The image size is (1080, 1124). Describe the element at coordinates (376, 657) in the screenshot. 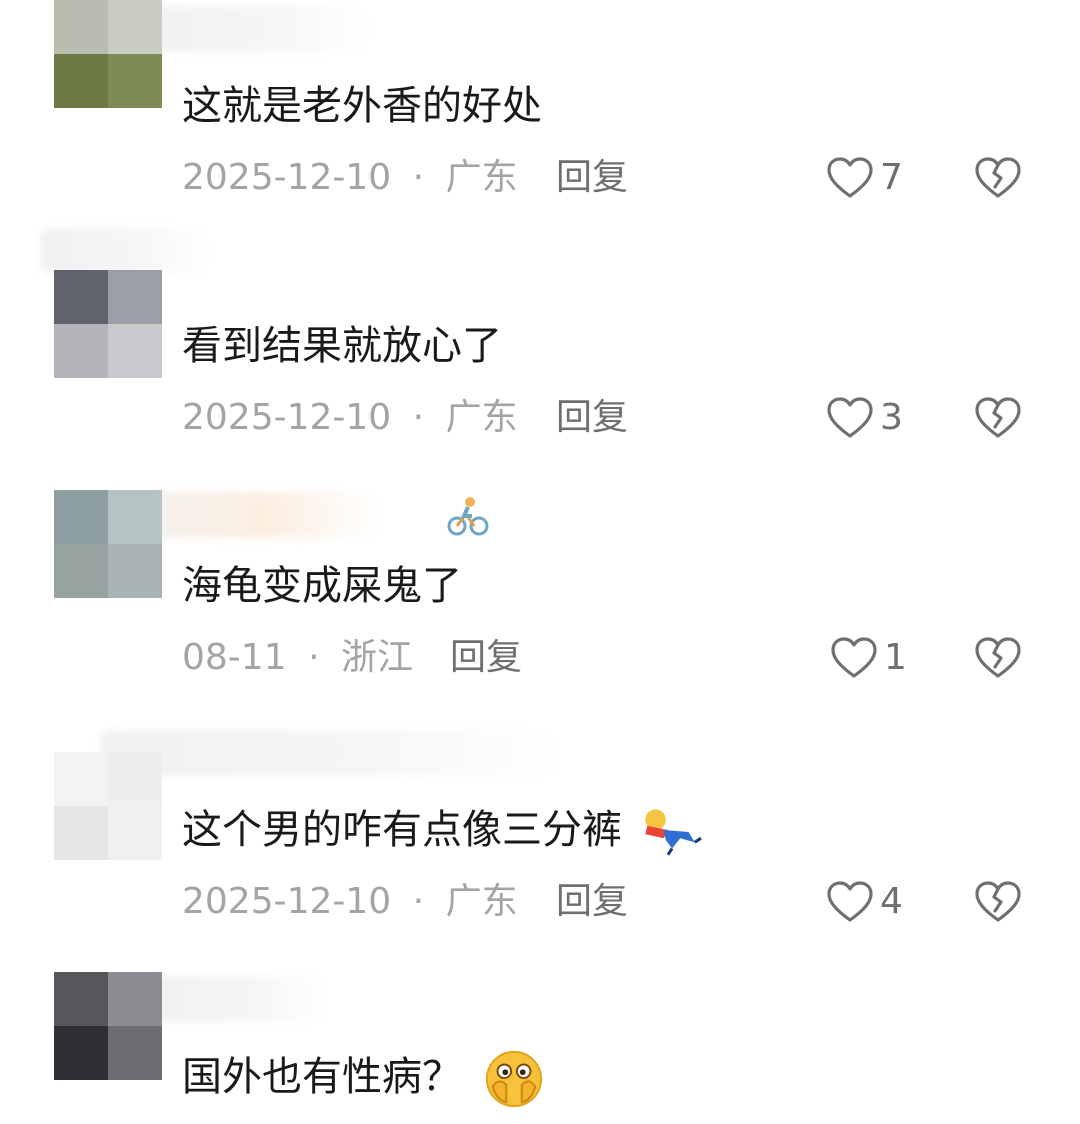

I see `comment-location: 浙江` at that location.